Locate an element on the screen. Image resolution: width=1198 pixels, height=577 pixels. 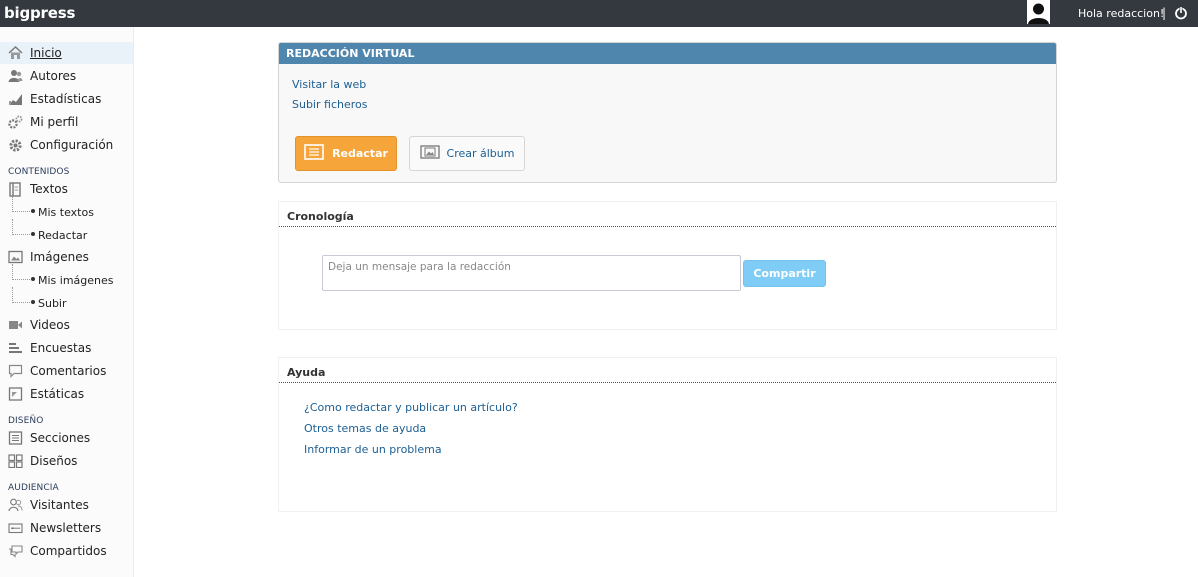
panel-title: Cronología is located at coordinates (667, 214).